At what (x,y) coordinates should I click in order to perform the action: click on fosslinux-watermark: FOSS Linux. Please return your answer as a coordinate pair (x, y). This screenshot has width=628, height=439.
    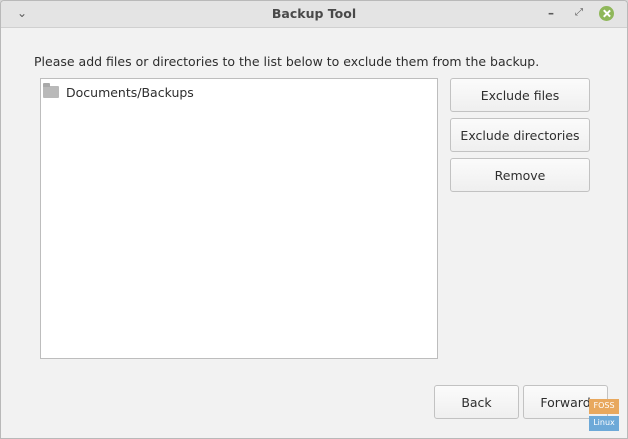
    Looking at the image, I should click on (604, 415).